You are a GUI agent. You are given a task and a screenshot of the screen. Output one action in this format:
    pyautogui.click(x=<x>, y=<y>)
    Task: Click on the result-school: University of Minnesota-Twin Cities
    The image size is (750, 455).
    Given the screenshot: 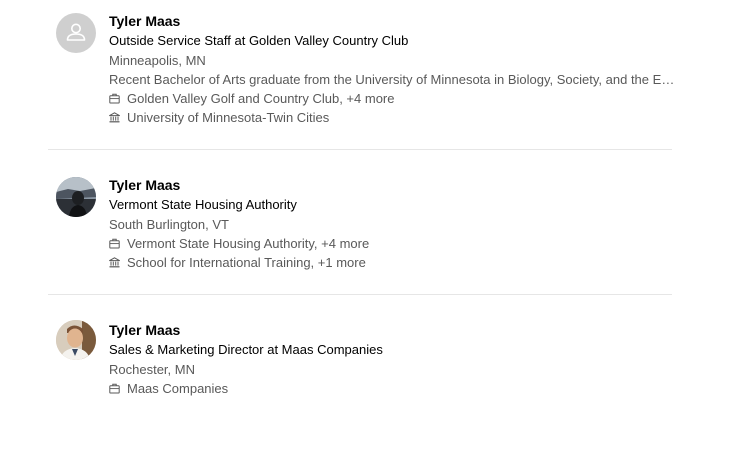 What is the action you would take?
    pyautogui.click(x=394, y=117)
    